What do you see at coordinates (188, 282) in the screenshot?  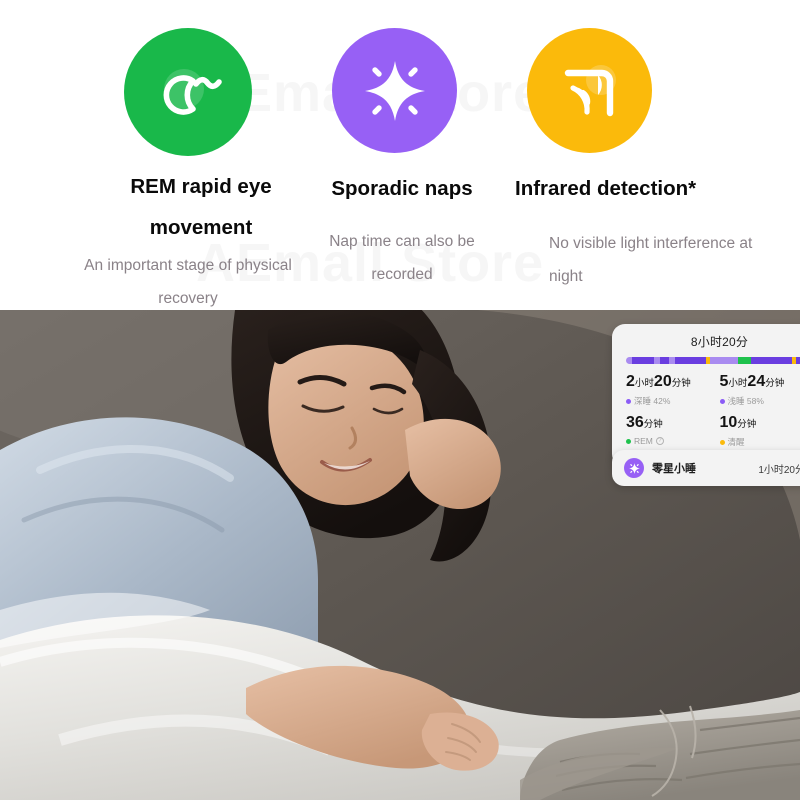 I see `feature-subtitle: An important stage of physical recovery` at bounding box center [188, 282].